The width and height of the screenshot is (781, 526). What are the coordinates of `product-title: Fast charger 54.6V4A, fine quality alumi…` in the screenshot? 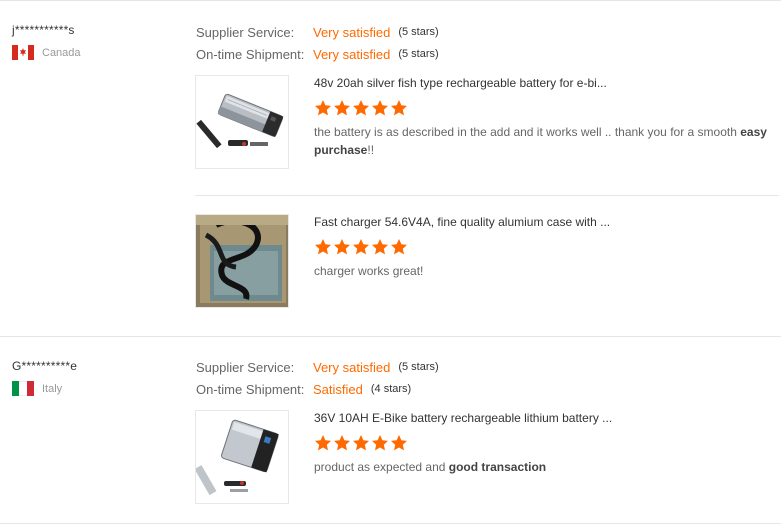 It's located at (544, 222).